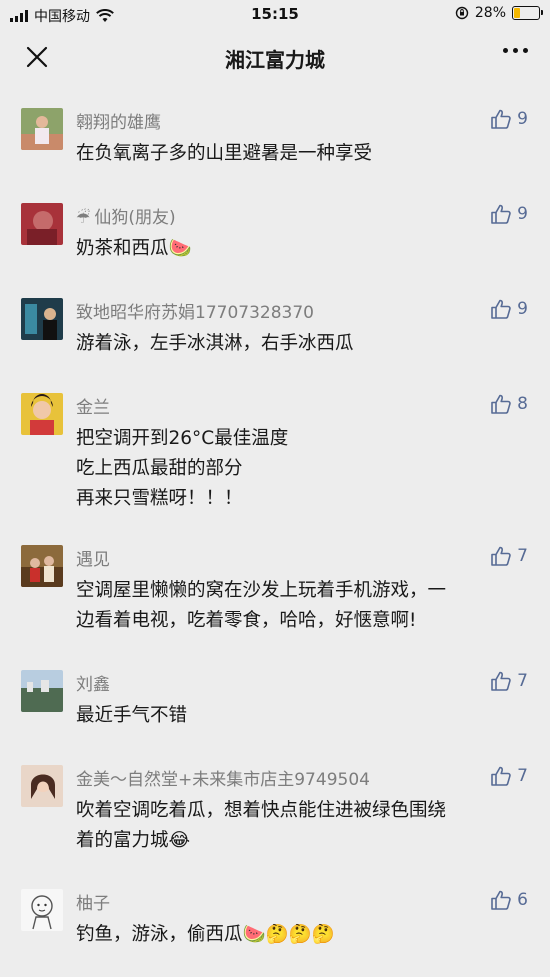  I want to click on comment-item: 翱翔的雄鹰 在负氧离子多的山里避暑是一种享受 9, so click(275, 129).